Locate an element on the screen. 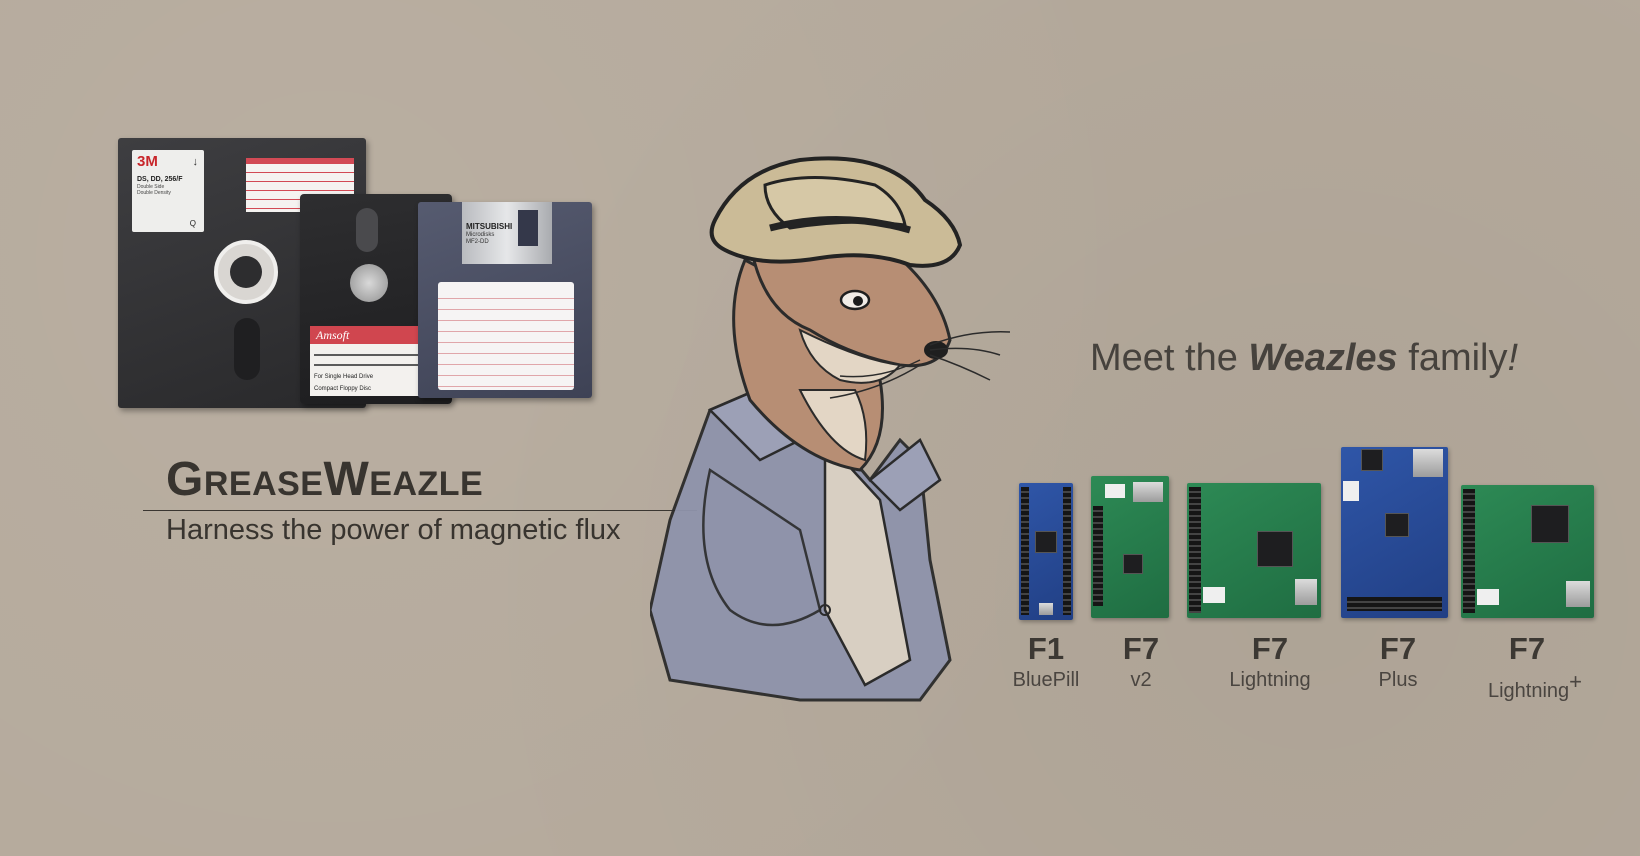 This screenshot has width=1640, height=856. heading-text: Meet the is located at coordinates (1169, 358).